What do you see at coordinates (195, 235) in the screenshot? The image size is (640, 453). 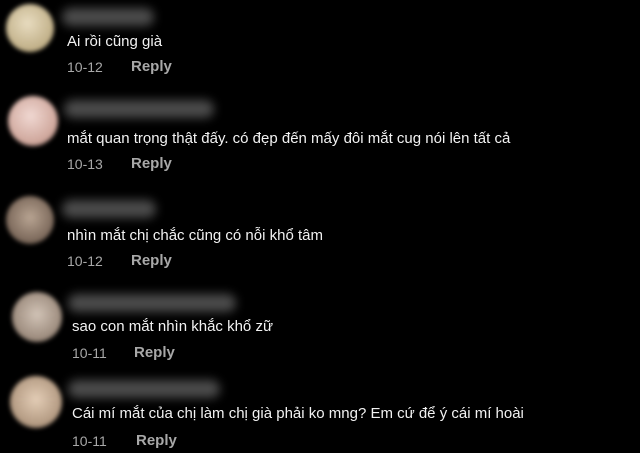 I see `comment-text: nhìn mắt chị chắc cũng có nỗi khổ tâm` at bounding box center [195, 235].